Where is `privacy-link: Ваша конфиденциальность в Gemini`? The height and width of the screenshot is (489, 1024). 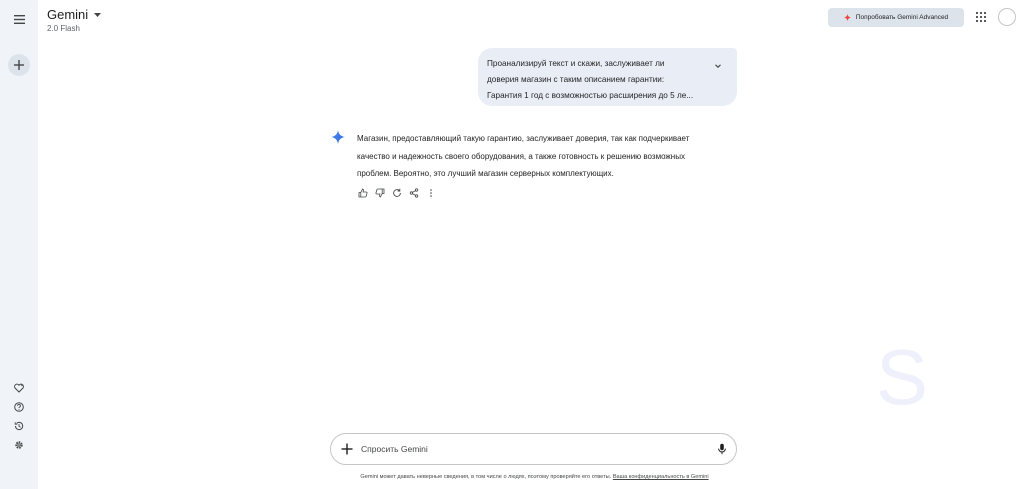
privacy-link: Ваша конфиденциальность в Gemini is located at coordinates (661, 477).